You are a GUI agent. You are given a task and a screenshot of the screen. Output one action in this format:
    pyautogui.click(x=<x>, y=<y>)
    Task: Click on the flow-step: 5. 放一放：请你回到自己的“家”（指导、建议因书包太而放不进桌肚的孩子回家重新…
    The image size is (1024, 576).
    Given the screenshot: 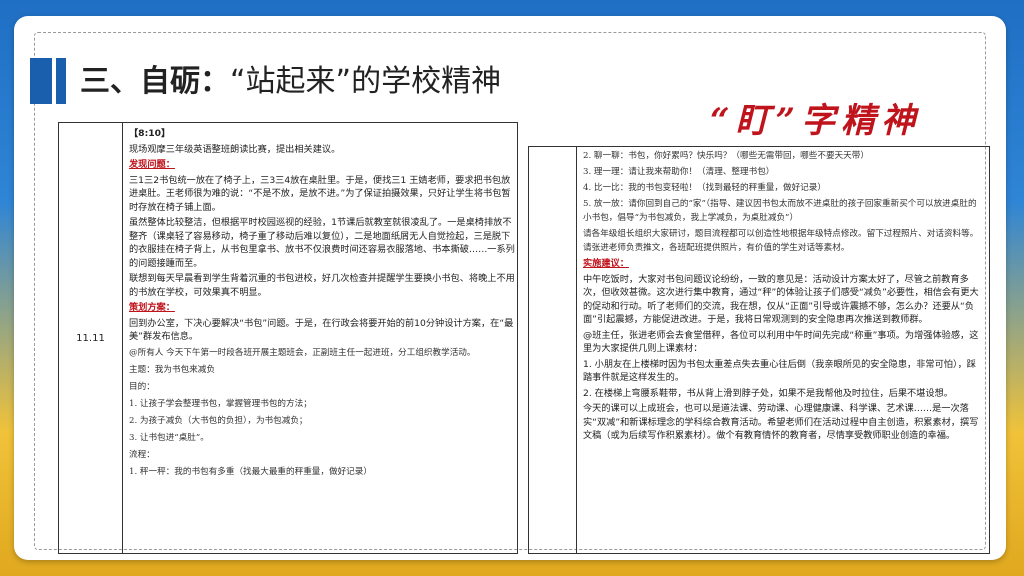 What is the action you would take?
    pyautogui.click(x=780, y=211)
    